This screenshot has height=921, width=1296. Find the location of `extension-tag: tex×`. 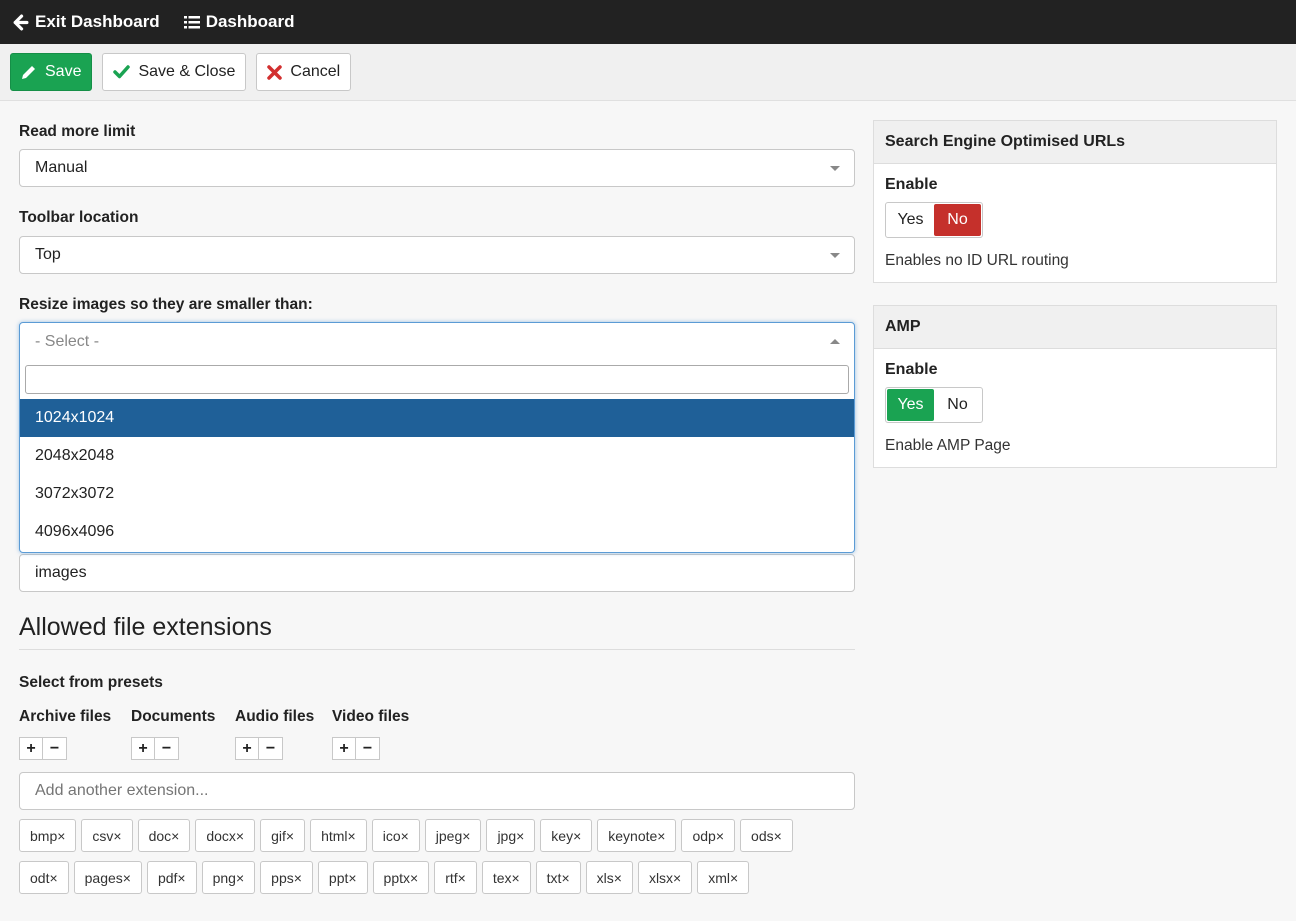

extension-tag: tex× is located at coordinates (506, 877).